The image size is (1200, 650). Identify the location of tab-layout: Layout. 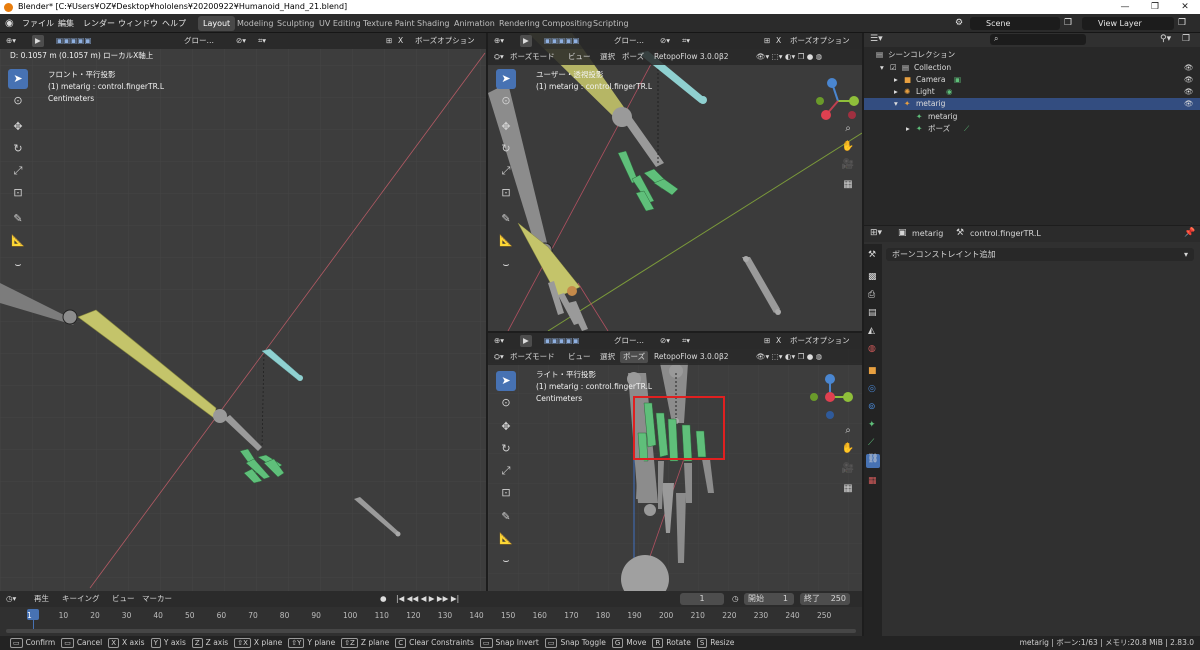
(217, 23).